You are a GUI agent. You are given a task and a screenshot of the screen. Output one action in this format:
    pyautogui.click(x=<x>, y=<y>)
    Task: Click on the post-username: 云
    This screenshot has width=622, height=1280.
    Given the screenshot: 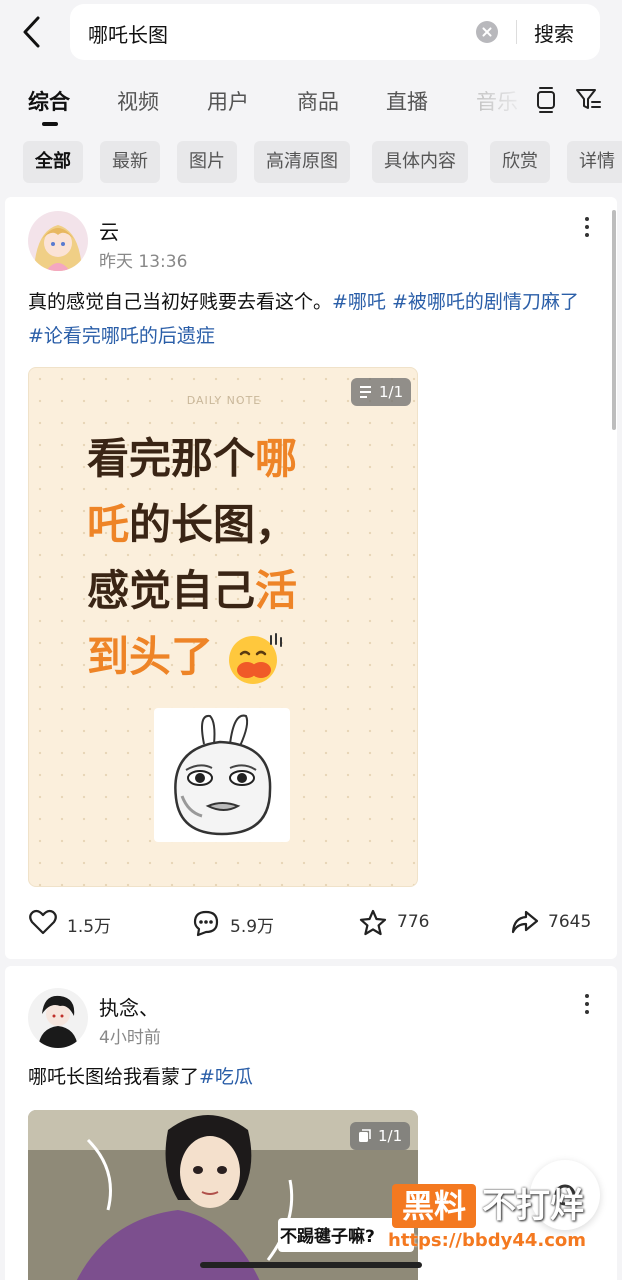 What is the action you would take?
    pyautogui.click(x=109, y=230)
    